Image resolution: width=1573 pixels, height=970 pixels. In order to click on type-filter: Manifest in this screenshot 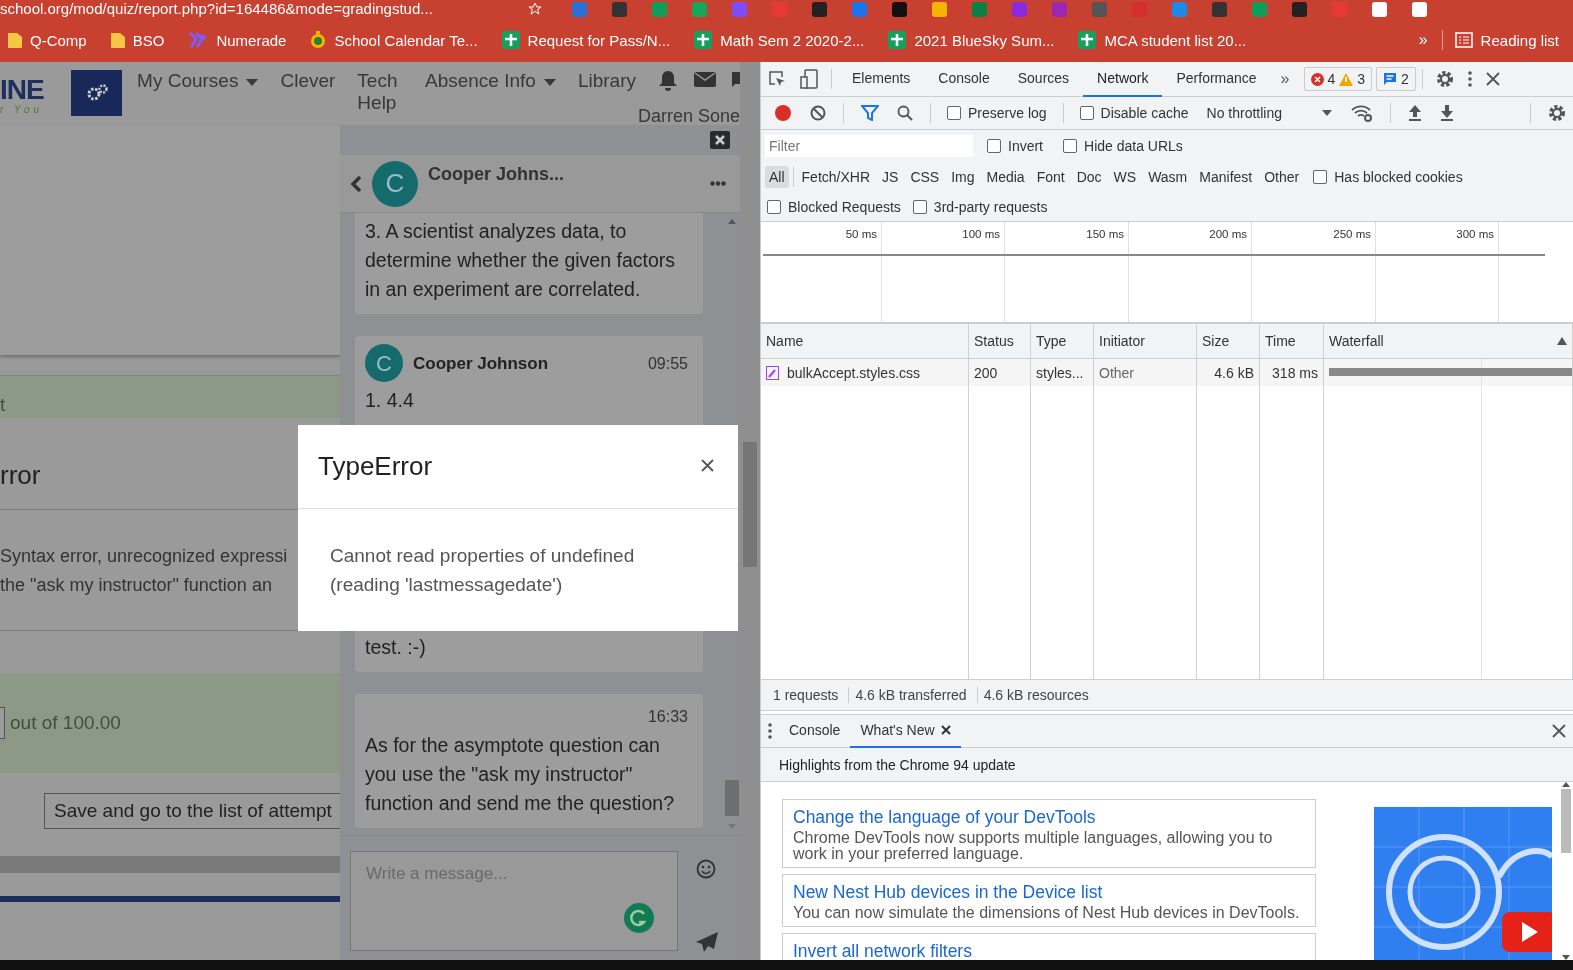, I will do `click(1226, 177)`.